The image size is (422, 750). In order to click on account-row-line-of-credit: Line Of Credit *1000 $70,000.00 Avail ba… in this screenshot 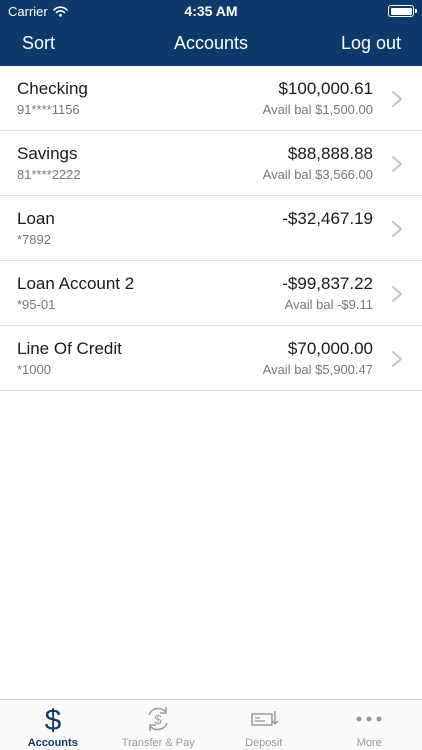, I will do `click(211, 358)`.